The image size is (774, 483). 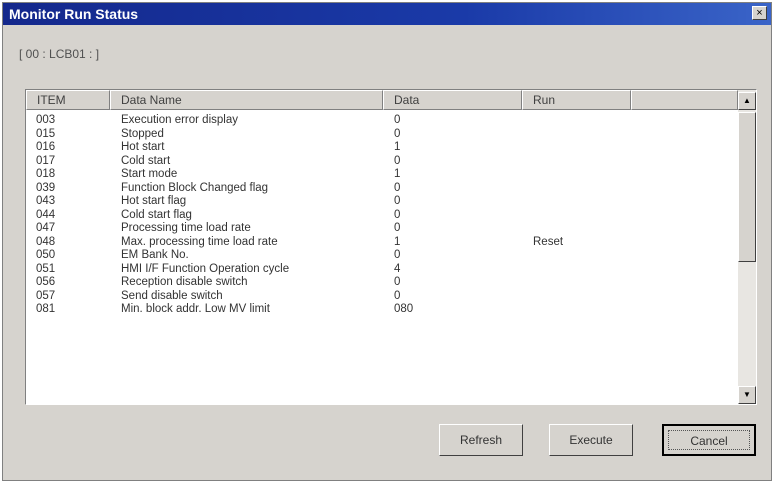 What do you see at coordinates (46, 133) in the screenshot?
I see `row-item-cell: 015` at bounding box center [46, 133].